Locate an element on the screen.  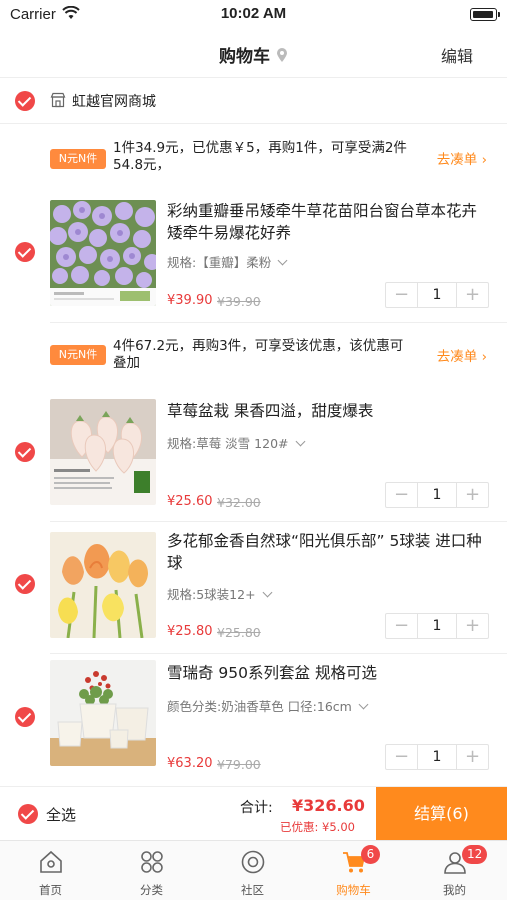
product-image-petunia is located at coordinates (103, 253).